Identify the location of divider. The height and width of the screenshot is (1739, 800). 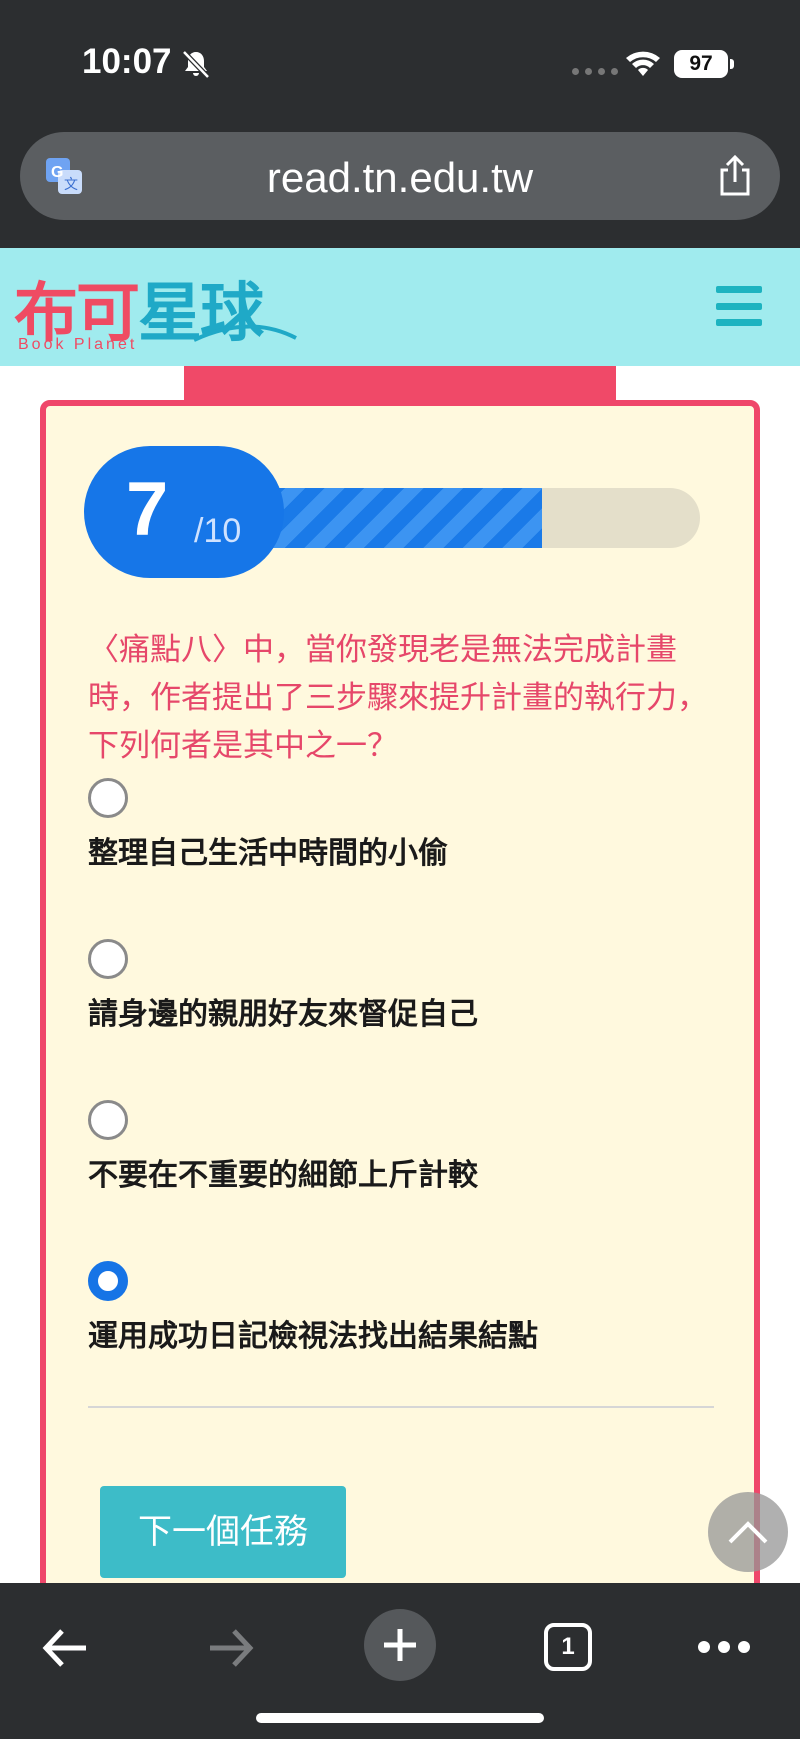
(401, 1407).